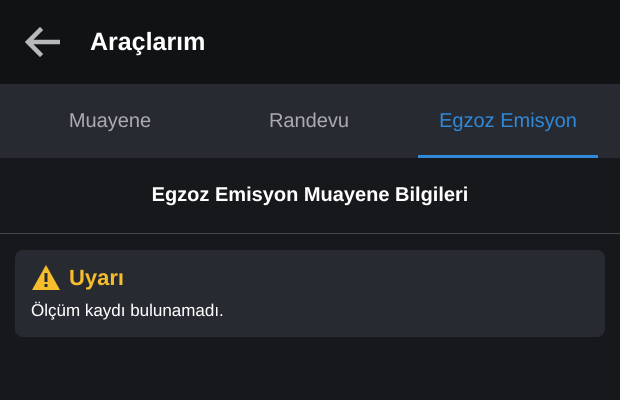 This screenshot has height=400, width=620. Describe the element at coordinates (309, 121) in the screenshot. I see `tab: Randevu` at that location.